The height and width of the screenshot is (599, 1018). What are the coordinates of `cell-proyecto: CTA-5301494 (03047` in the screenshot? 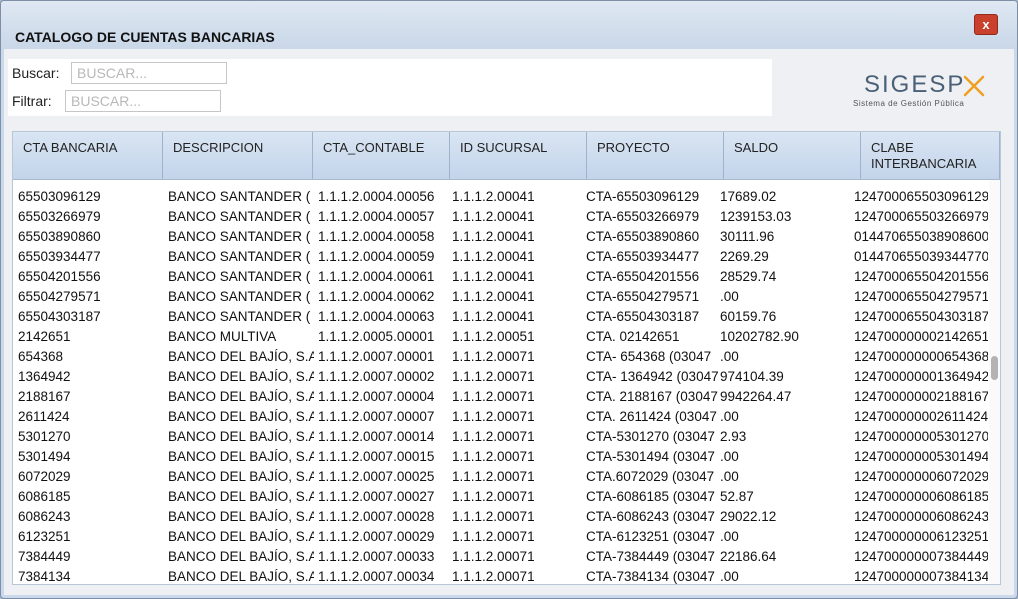 It's located at (650, 456).